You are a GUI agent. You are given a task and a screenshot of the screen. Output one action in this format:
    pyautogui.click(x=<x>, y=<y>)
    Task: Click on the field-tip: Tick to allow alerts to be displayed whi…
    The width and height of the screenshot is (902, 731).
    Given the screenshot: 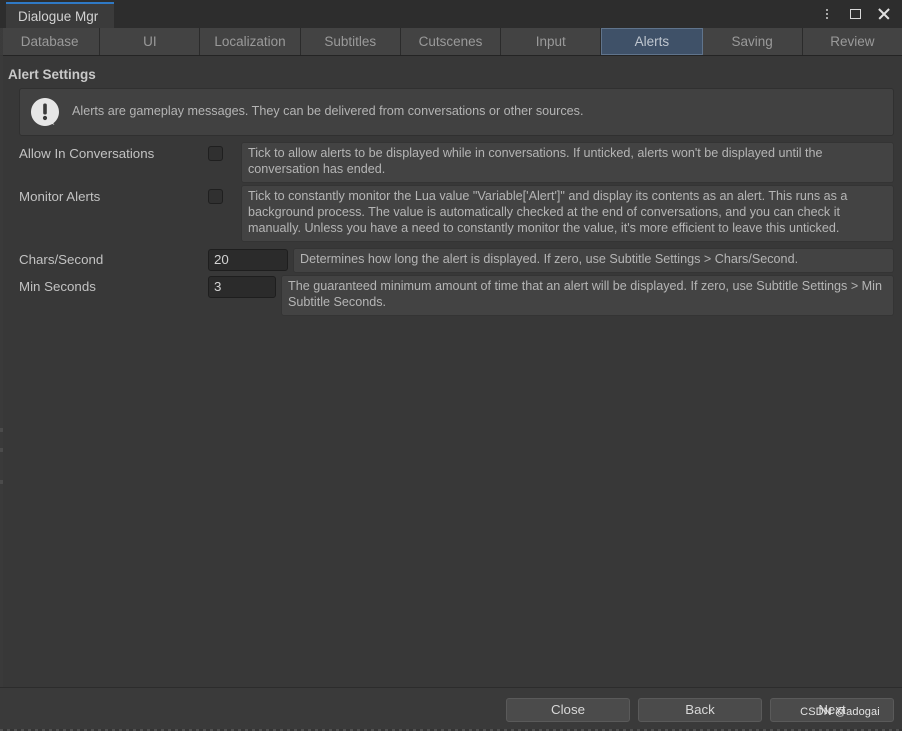 What is the action you would take?
    pyautogui.click(x=567, y=162)
    